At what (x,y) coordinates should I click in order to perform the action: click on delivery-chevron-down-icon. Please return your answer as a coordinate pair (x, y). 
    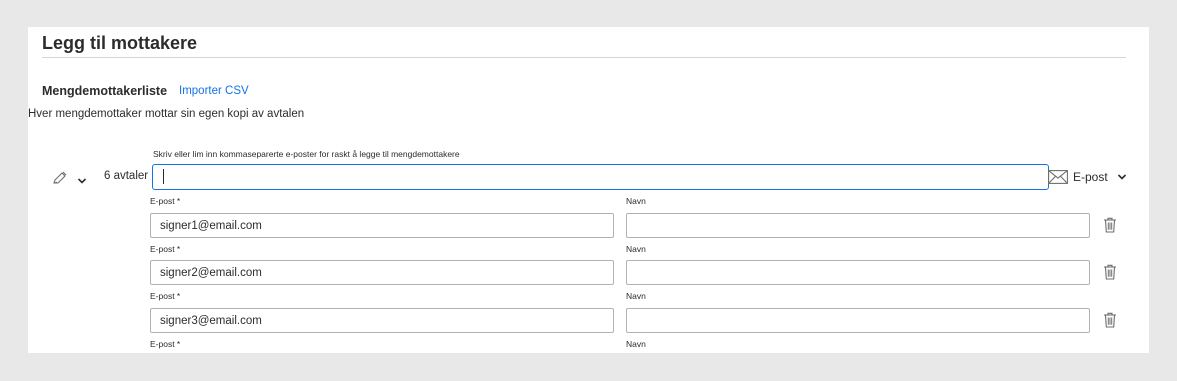
    Looking at the image, I should click on (1122, 177).